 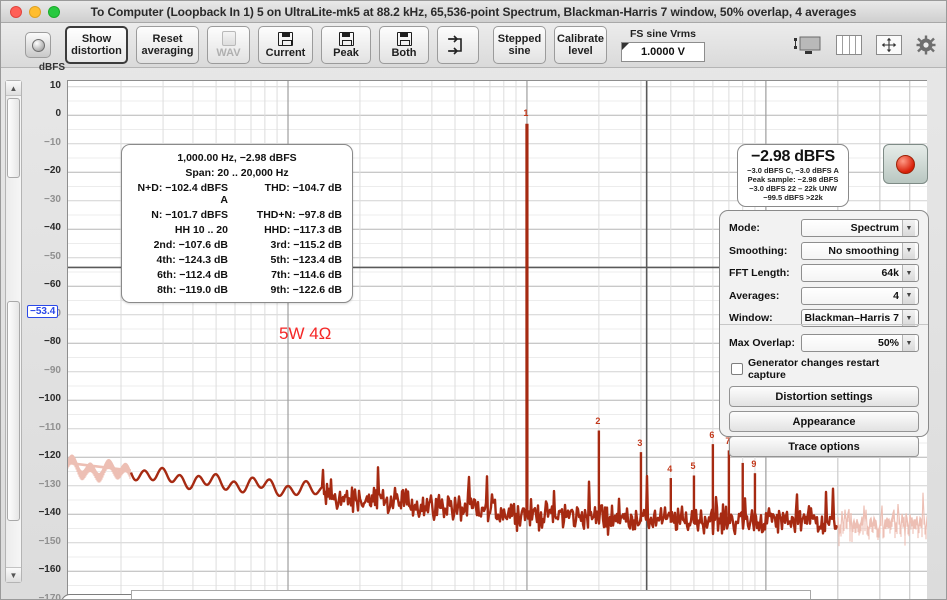 I want to click on calibrate-level-button: Calibrate level, so click(x=580, y=45).